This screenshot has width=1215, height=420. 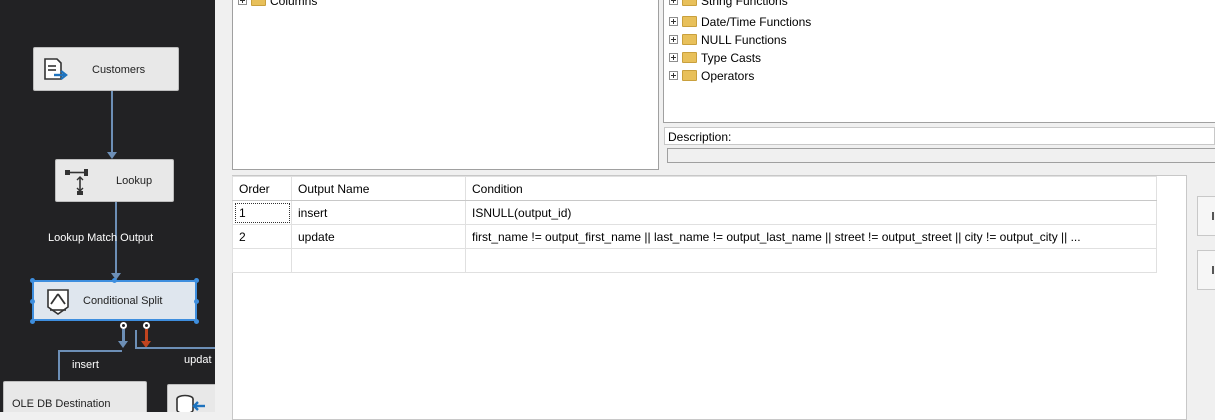 I want to click on cell-condition, so click(x=811, y=260).